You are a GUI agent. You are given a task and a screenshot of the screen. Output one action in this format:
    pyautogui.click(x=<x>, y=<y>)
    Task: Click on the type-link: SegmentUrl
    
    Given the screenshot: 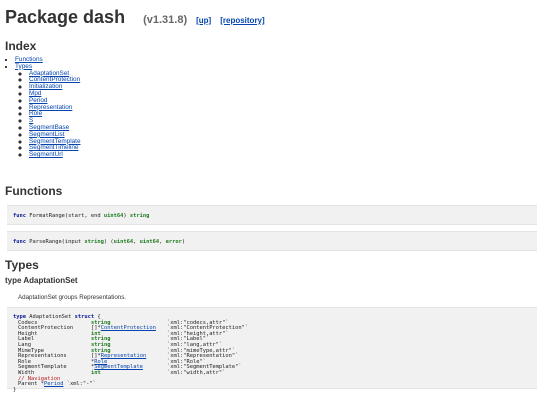 What is the action you would take?
    pyautogui.click(x=46, y=154)
    